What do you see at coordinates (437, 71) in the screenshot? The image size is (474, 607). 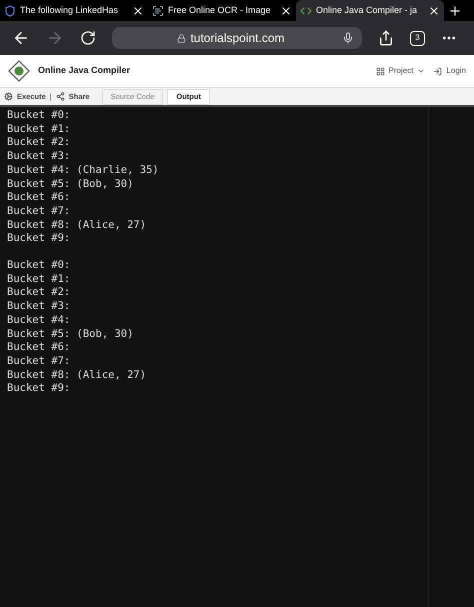 I see `login-icon` at bounding box center [437, 71].